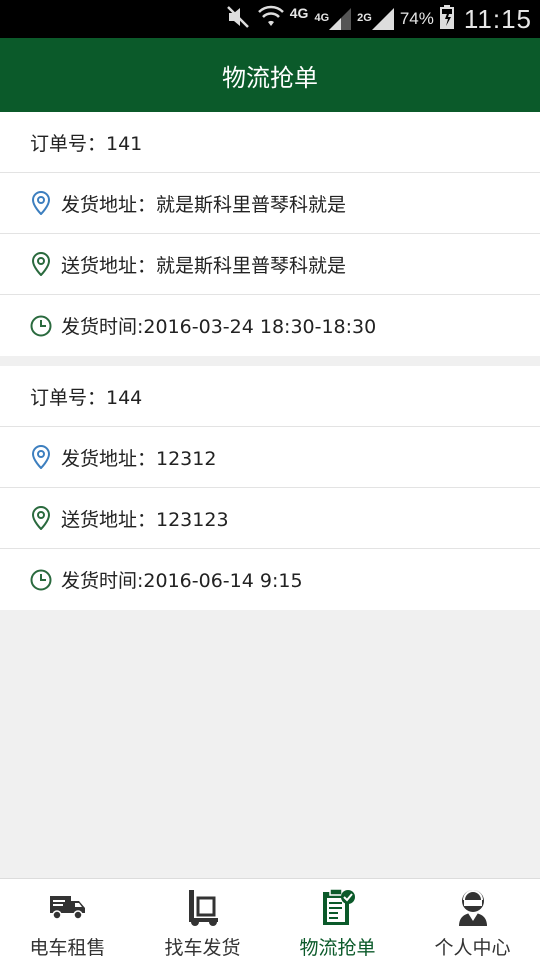  Describe the element at coordinates (68, 907) in the screenshot. I see `truck-icon` at that location.